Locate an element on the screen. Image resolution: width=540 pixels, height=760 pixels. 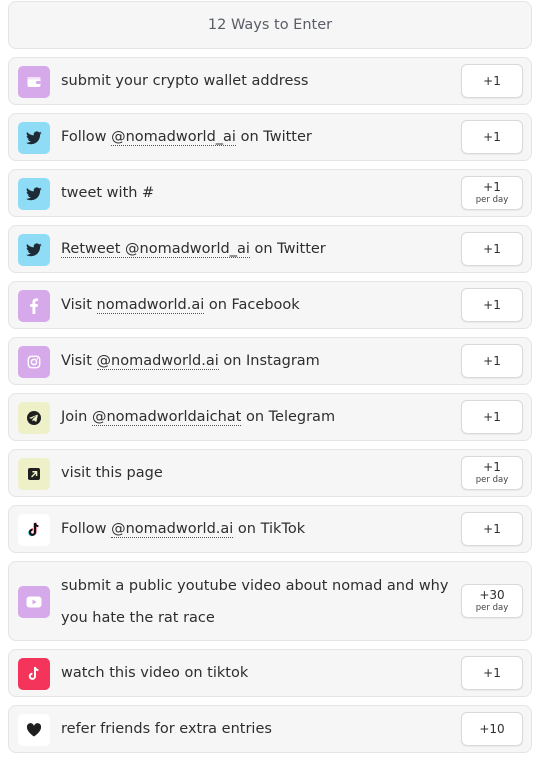
entry-follow-twitter: Follow @nomadworld_ai on Twitter +1 is located at coordinates (270, 137).